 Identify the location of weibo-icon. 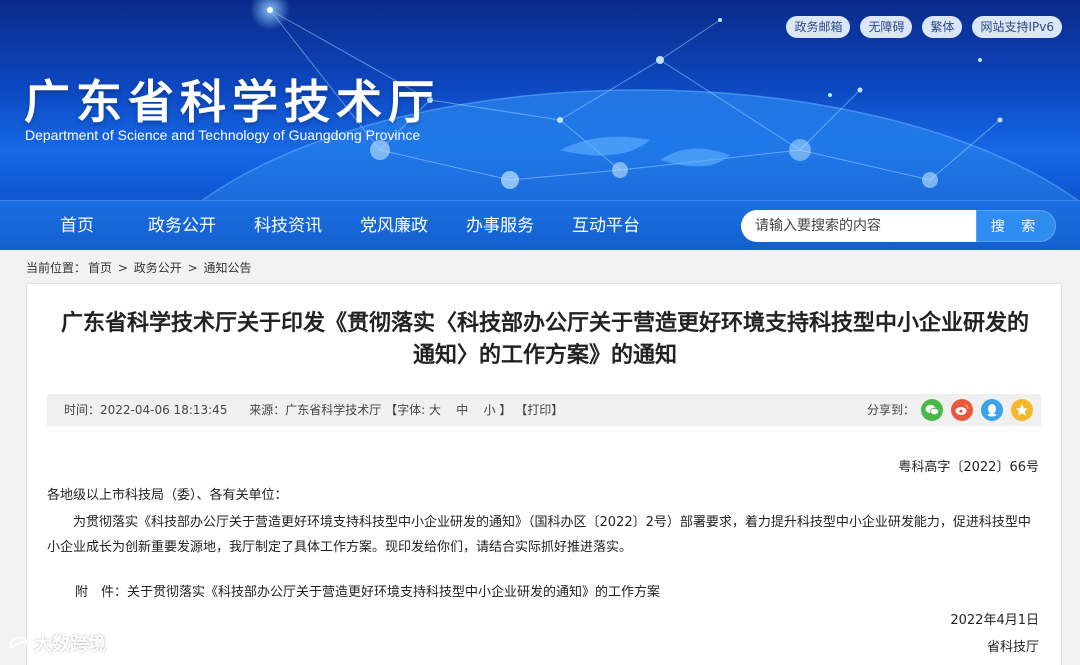
(962, 410).